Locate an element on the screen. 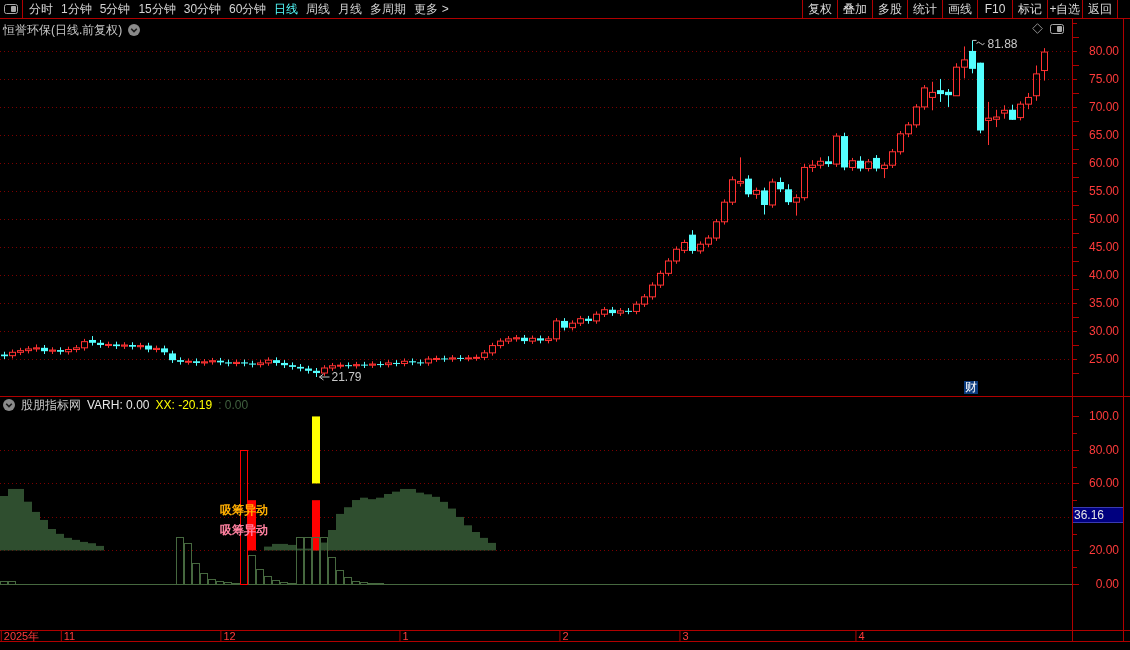 This screenshot has width=1130, height=650. axis-label: 65.00 is located at coordinates (1103, 134).